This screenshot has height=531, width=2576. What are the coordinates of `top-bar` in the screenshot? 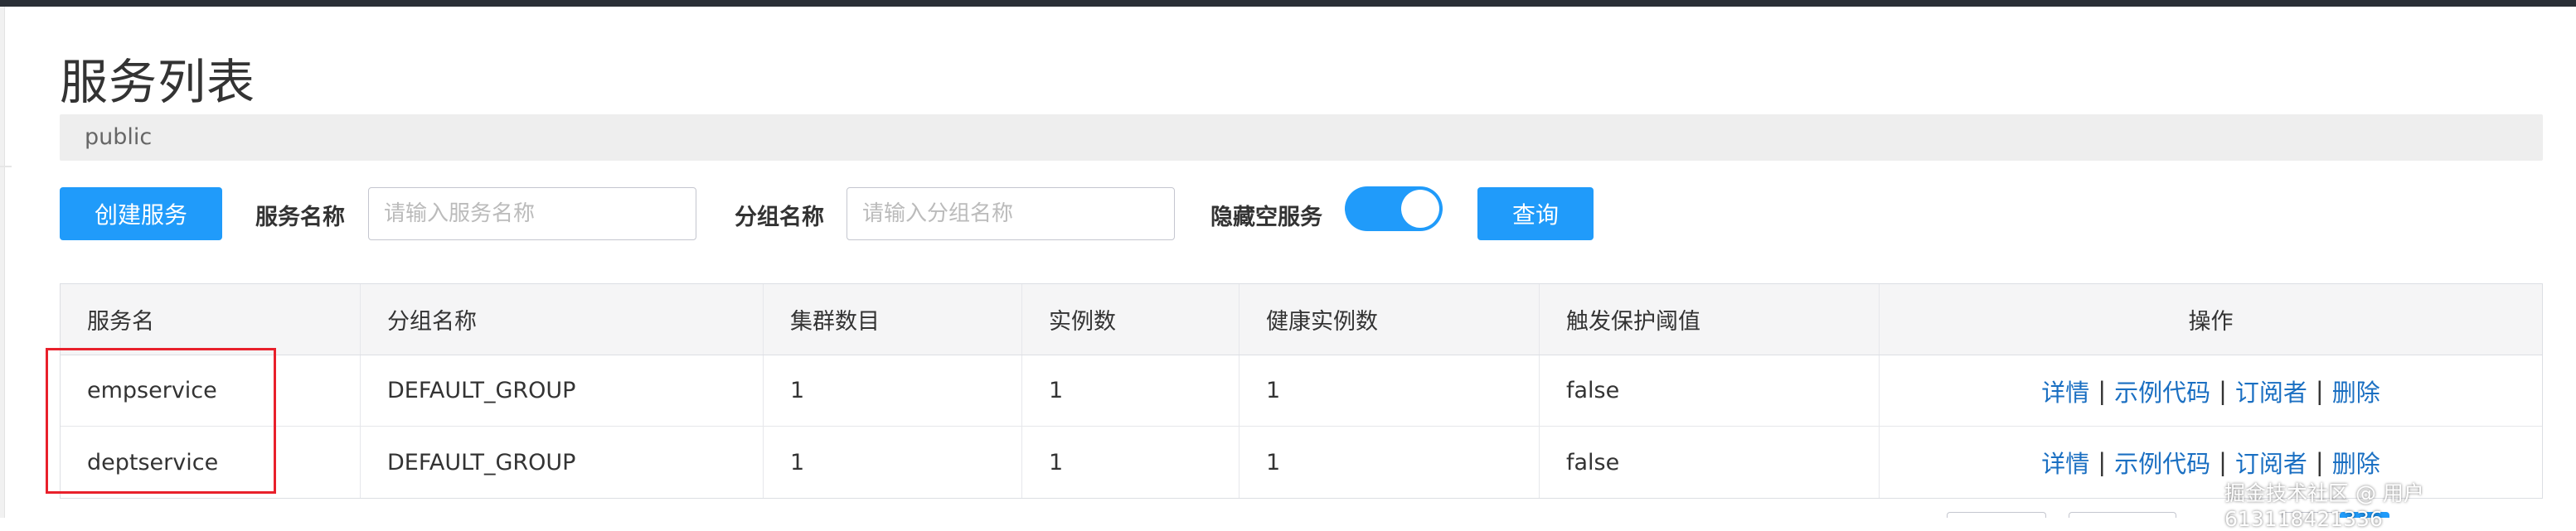 It's located at (1288, 3).